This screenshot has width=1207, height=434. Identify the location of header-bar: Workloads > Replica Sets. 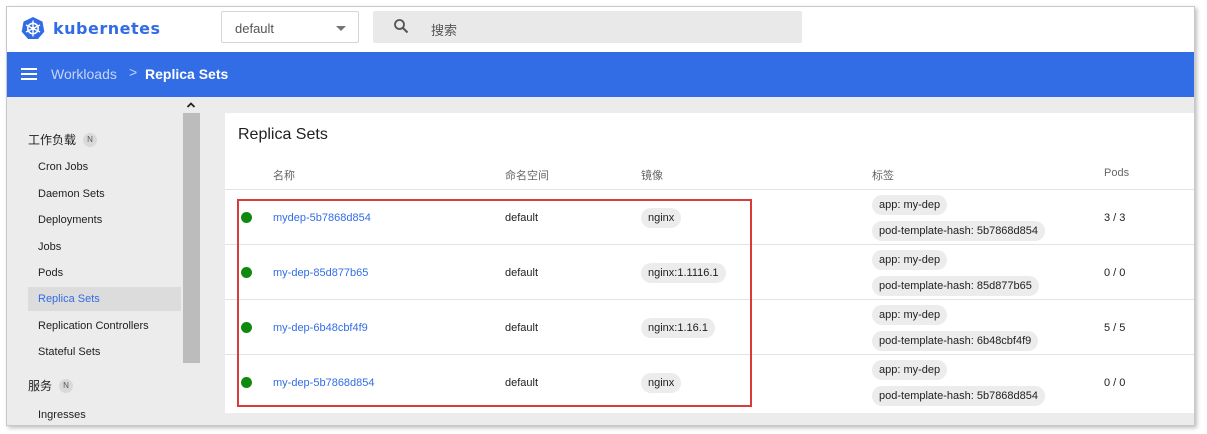
(600, 74).